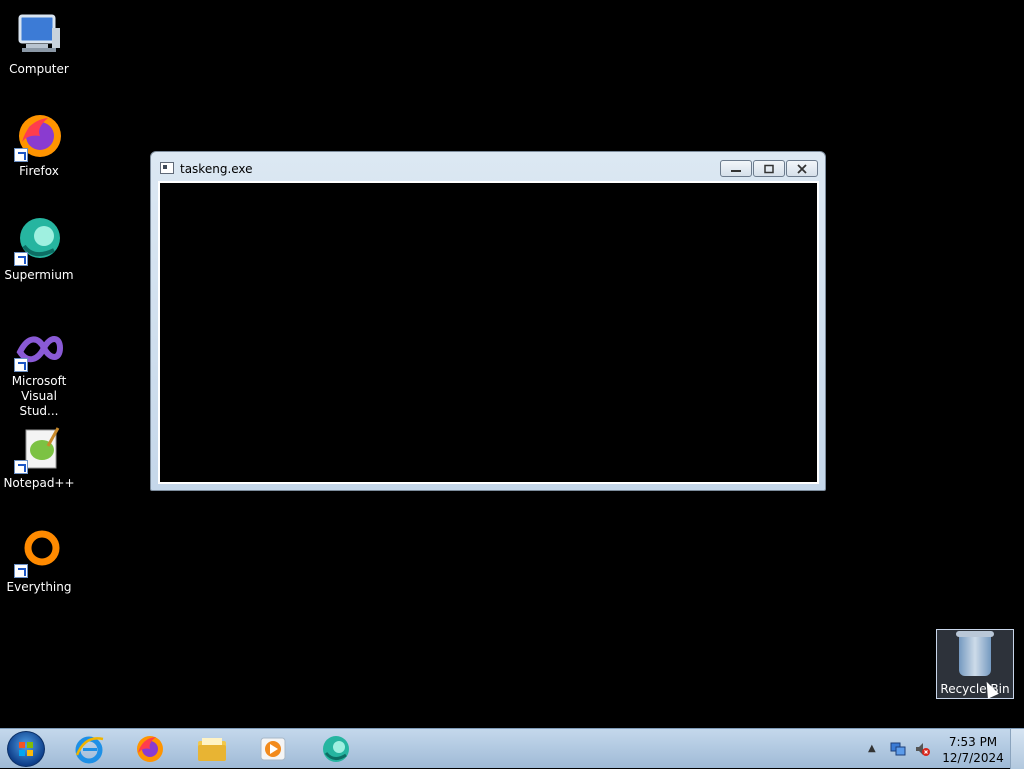  Describe the element at coordinates (898, 749) in the screenshot. I see `network-icon` at that location.